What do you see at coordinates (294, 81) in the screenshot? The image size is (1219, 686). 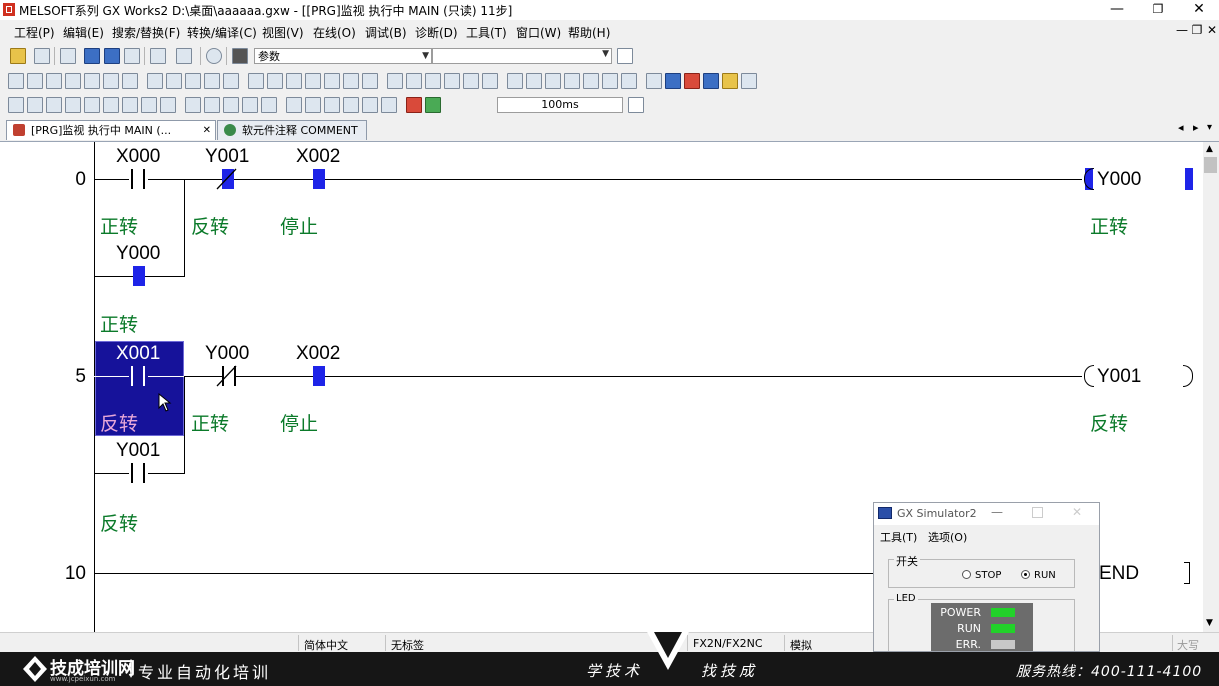 I see `ladder-tool-15-icon` at bounding box center [294, 81].